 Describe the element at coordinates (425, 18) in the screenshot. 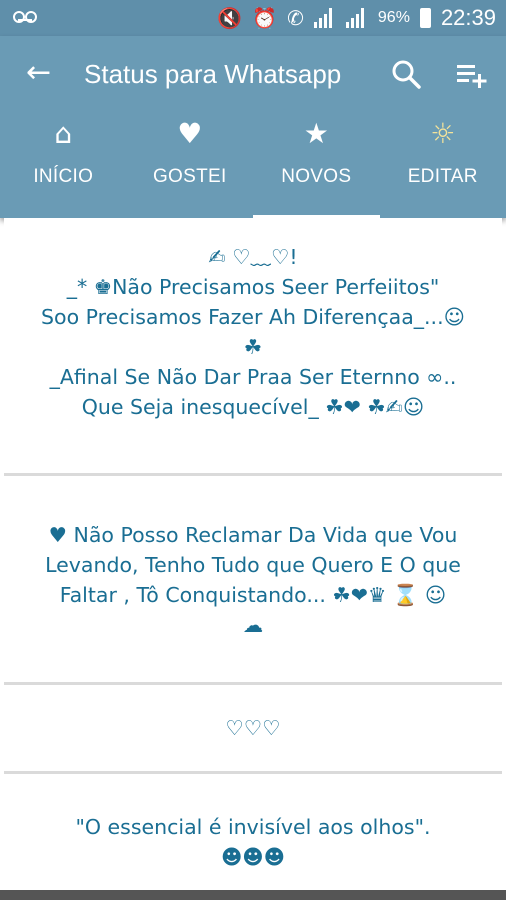

I see `battery-icon` at that location.